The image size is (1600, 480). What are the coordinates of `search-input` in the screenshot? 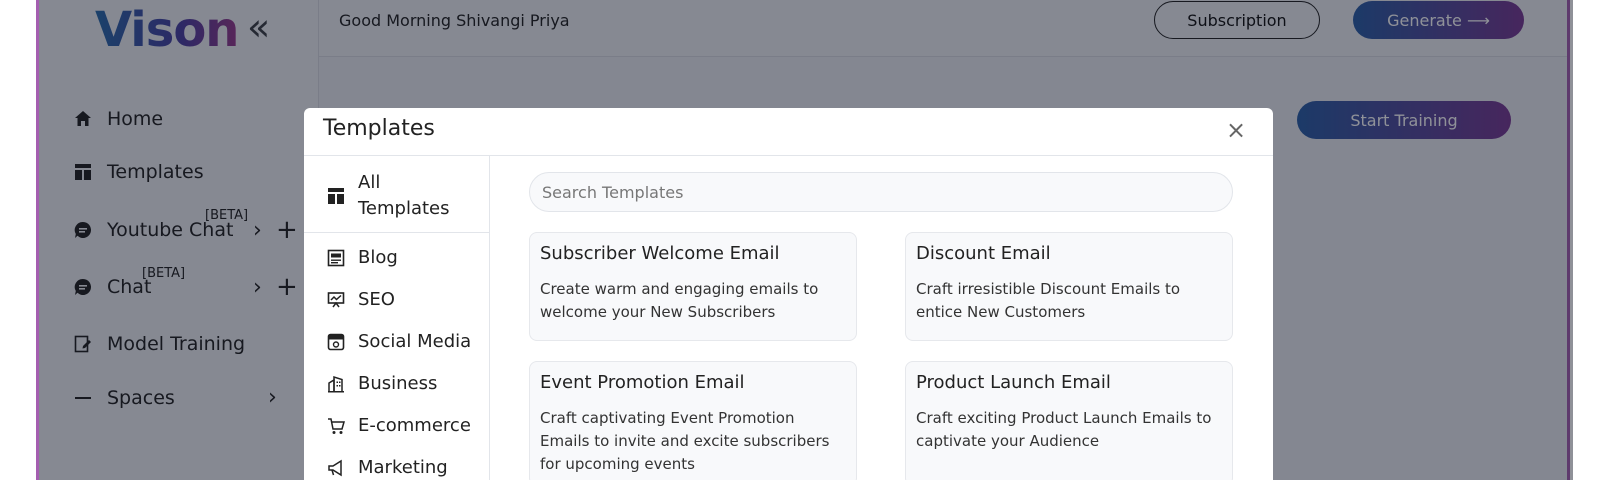 It's located at (881, 192).